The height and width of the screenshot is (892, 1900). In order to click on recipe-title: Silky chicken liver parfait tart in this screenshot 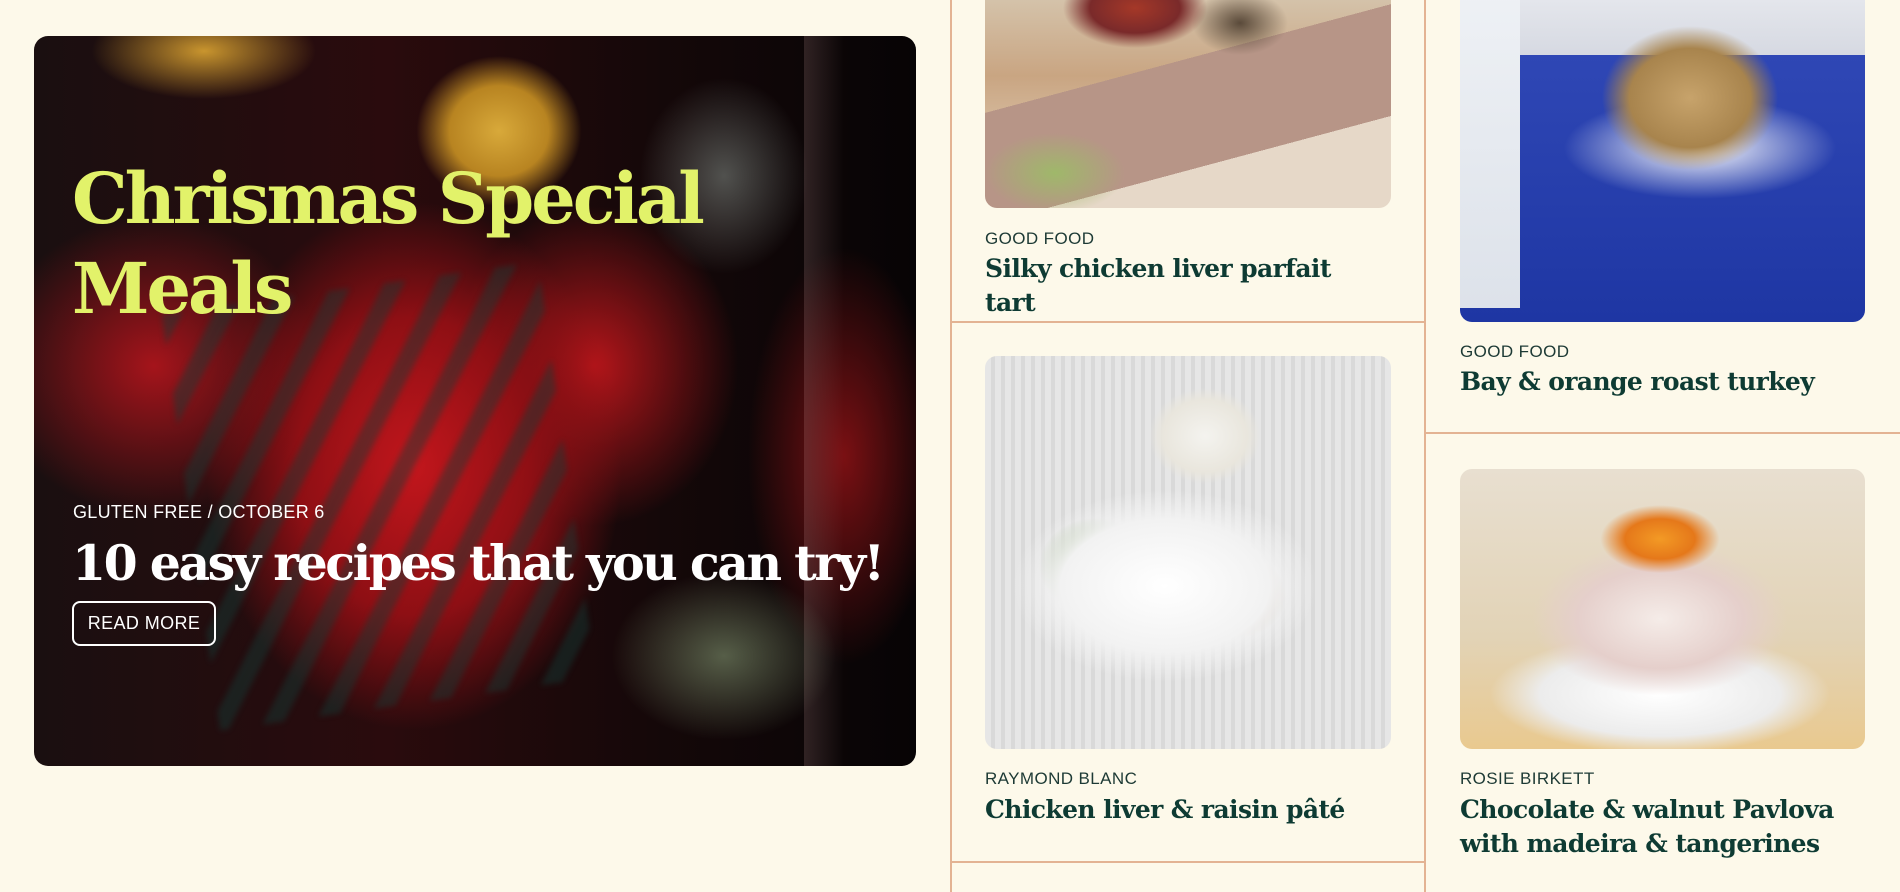, I will do `click(1185, 286)`.